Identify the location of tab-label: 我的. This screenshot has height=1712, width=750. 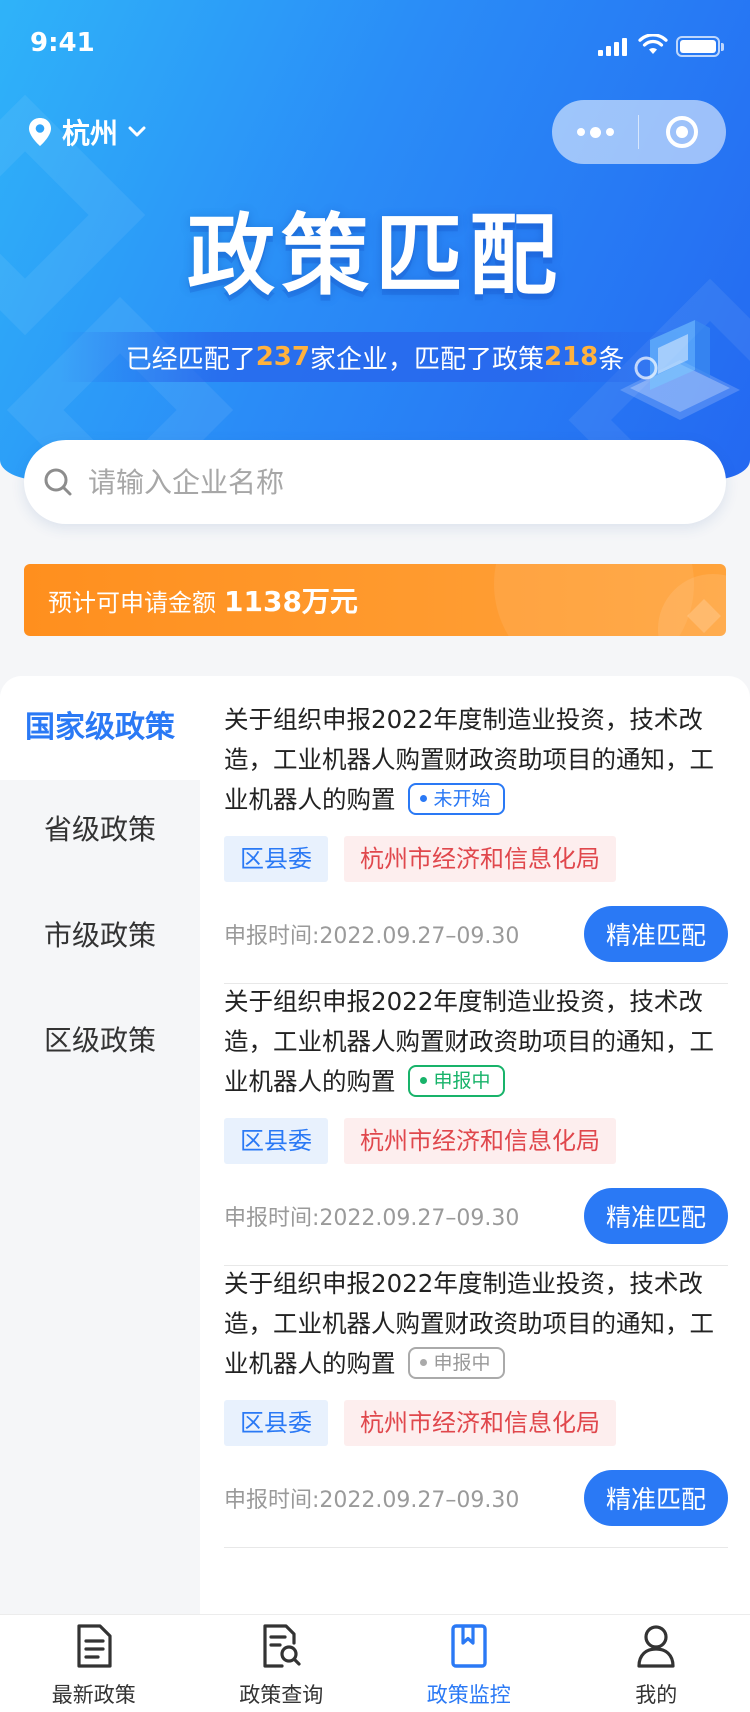
(656, 1695).